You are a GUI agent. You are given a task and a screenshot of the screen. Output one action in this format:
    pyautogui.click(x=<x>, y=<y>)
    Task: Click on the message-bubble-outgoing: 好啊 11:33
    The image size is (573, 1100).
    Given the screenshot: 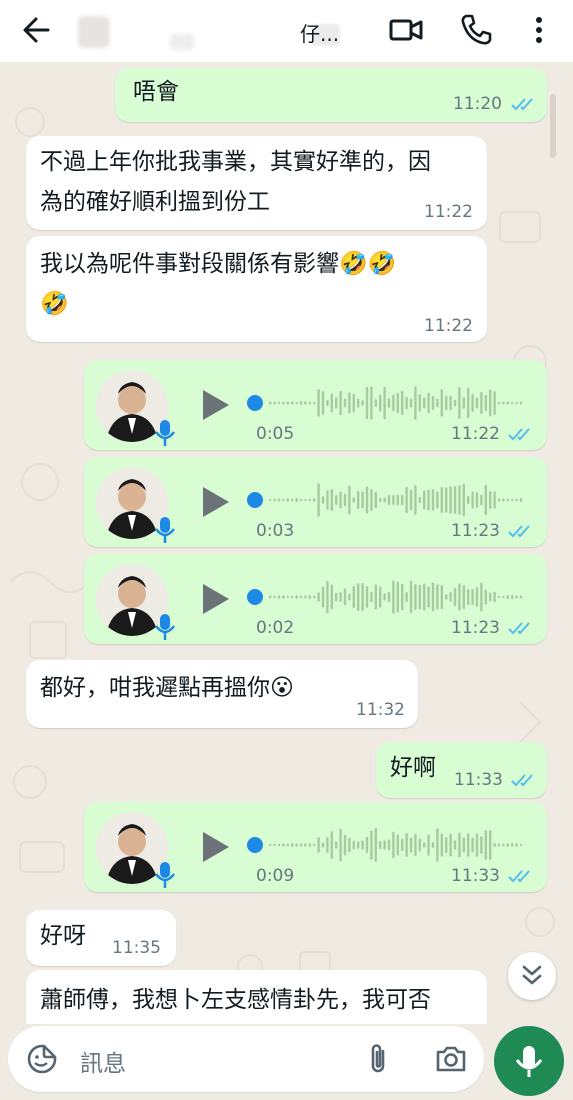 What is the action you would take?
    pyautogui.click(x=461, y=770)
    